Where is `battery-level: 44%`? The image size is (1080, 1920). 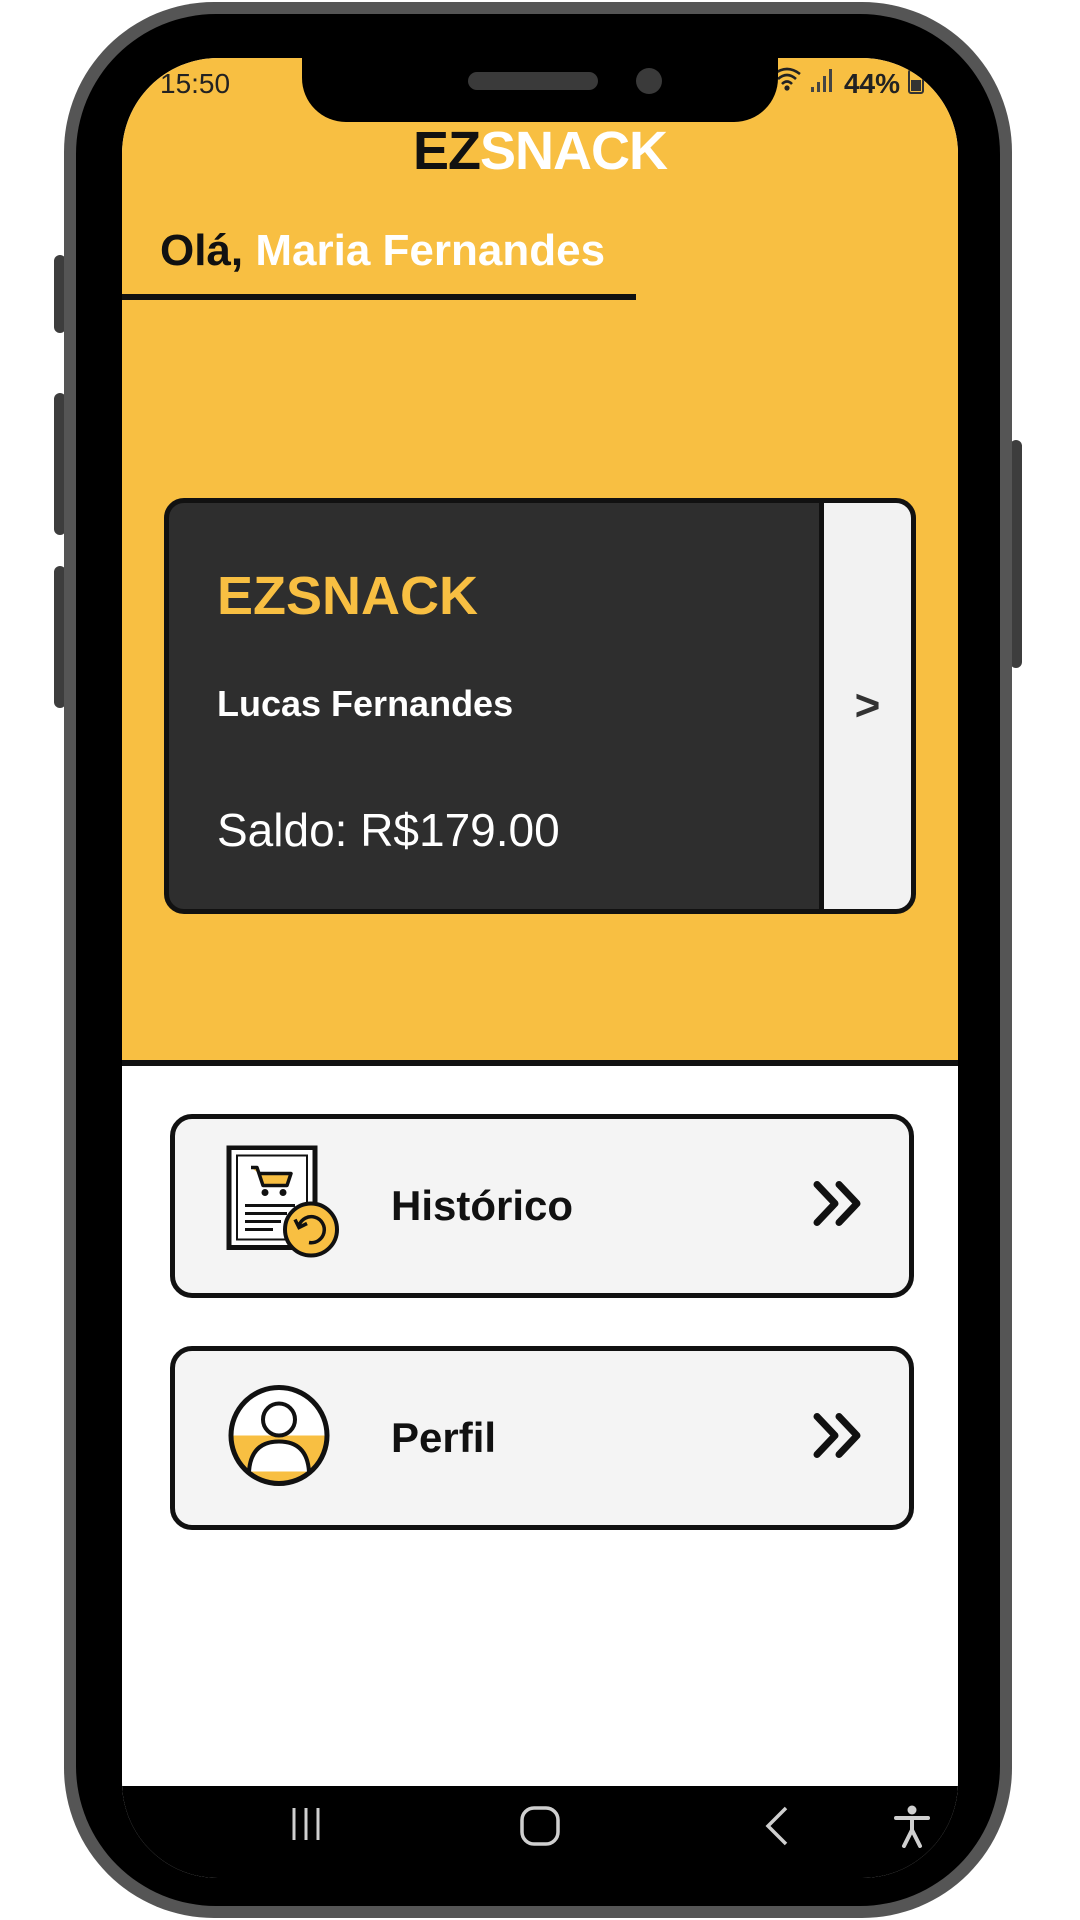
battery-level: 44% is located at coordinates (871, 83).